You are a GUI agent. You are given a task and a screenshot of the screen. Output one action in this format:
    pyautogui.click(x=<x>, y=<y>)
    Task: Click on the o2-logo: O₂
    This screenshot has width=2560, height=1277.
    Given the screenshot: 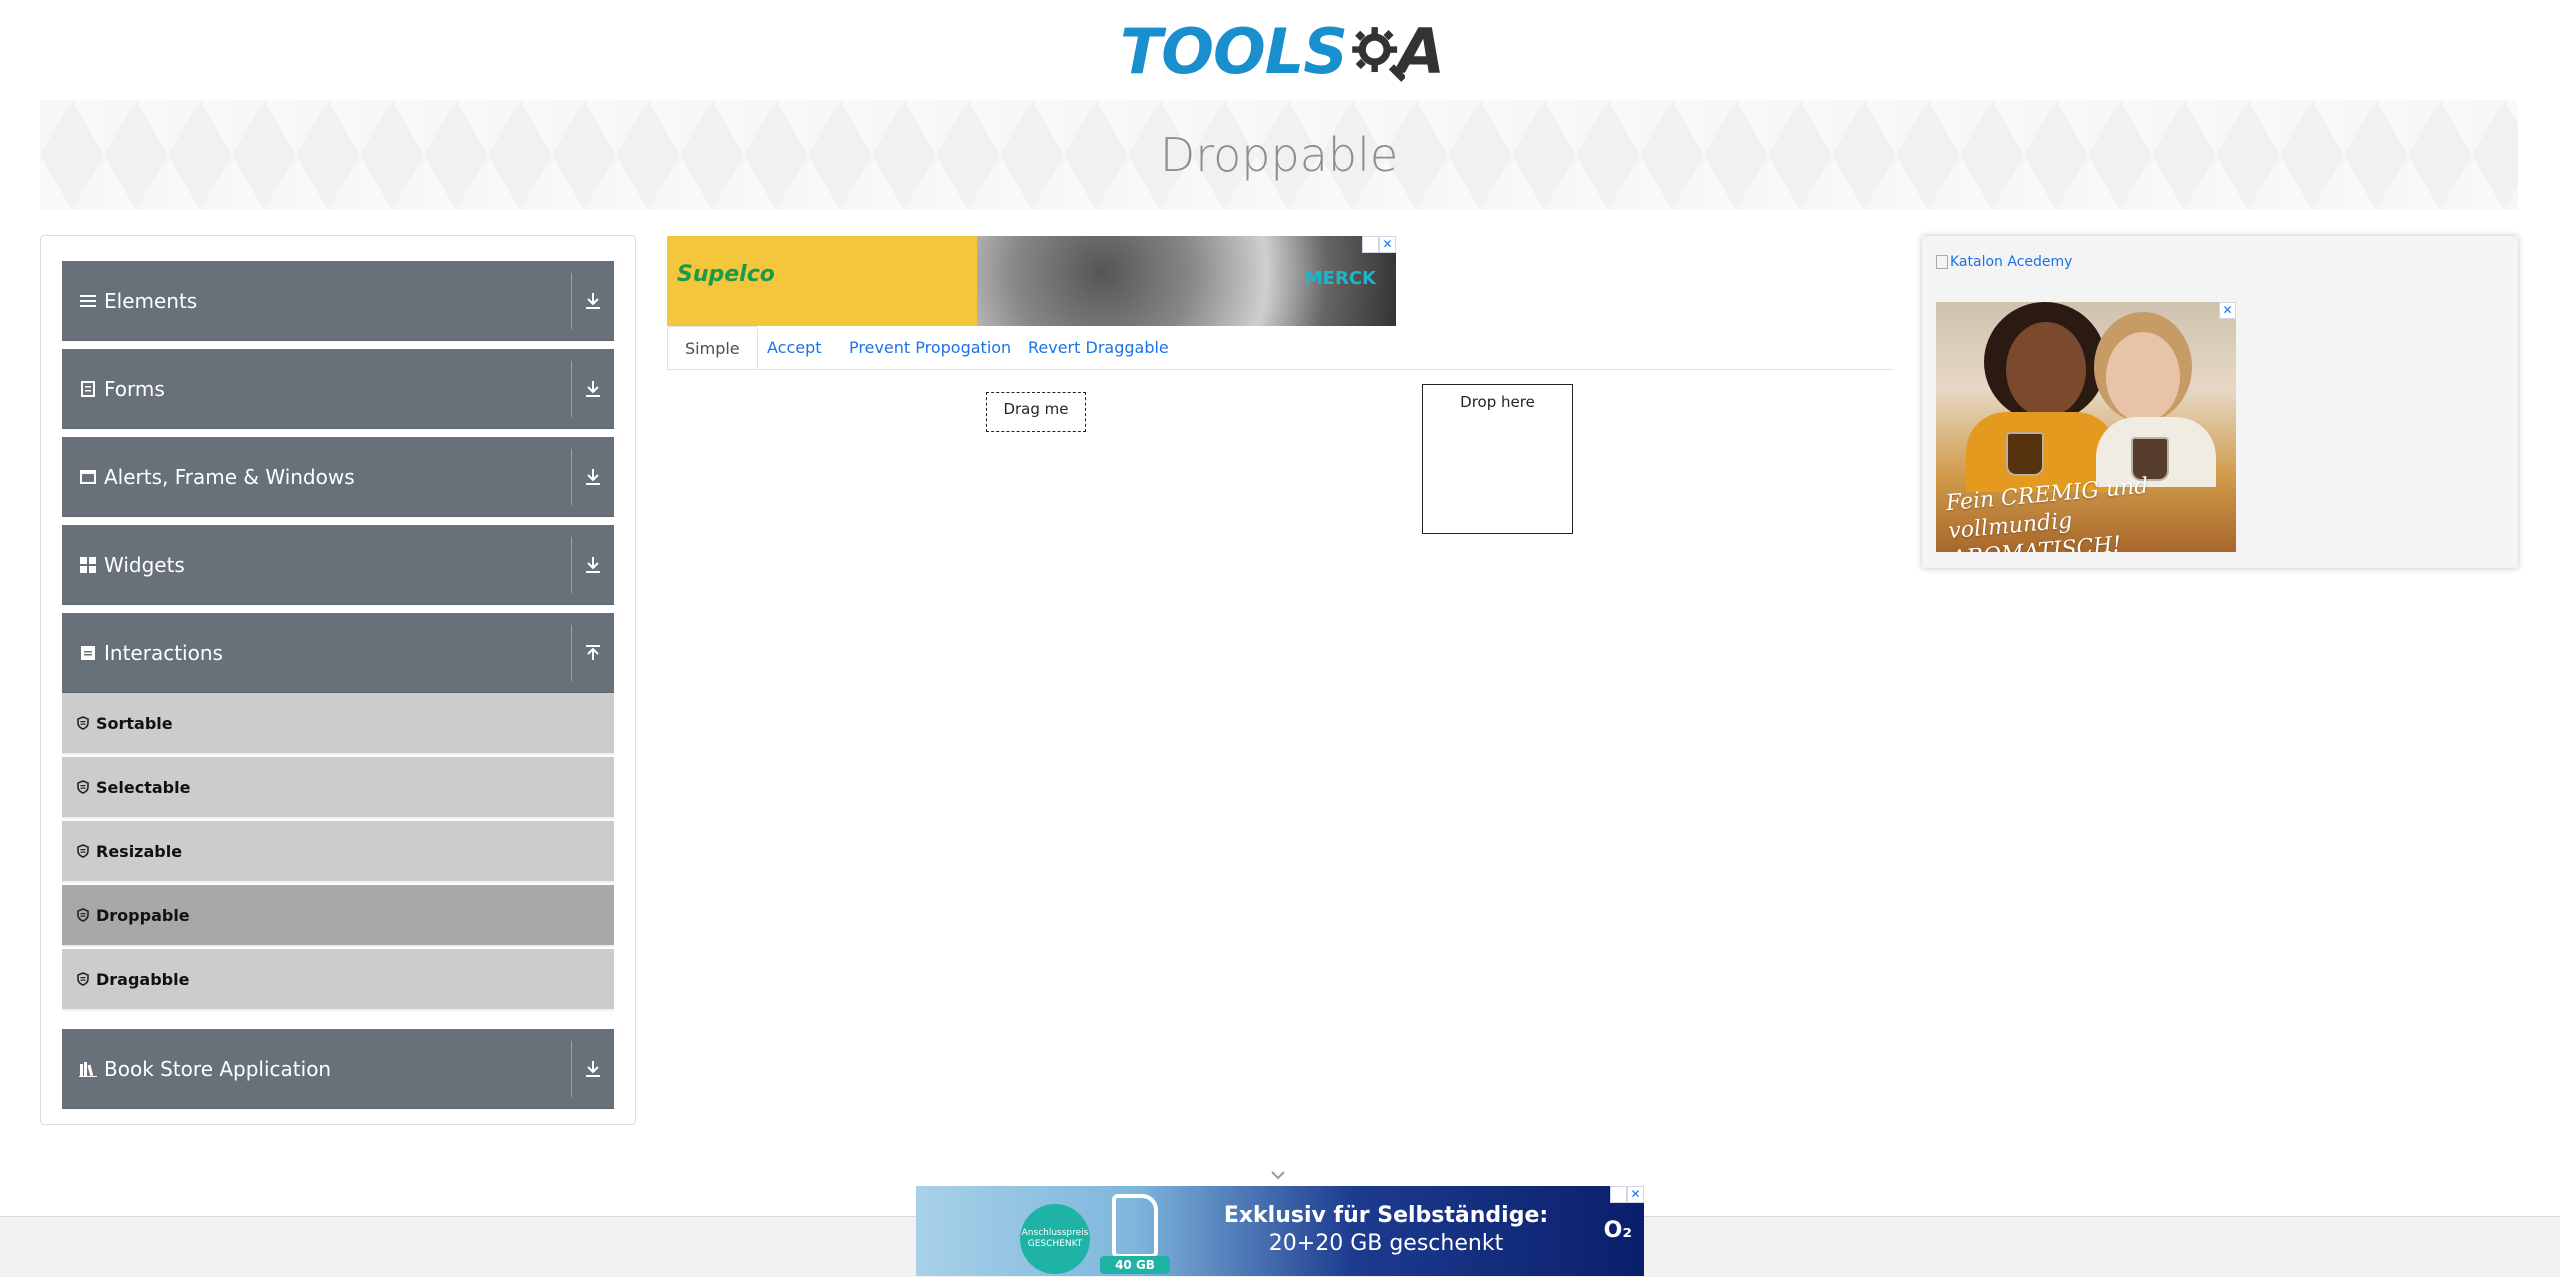 What is the action you would take?
    pyautogui.click(x=1617, y=1230)
    